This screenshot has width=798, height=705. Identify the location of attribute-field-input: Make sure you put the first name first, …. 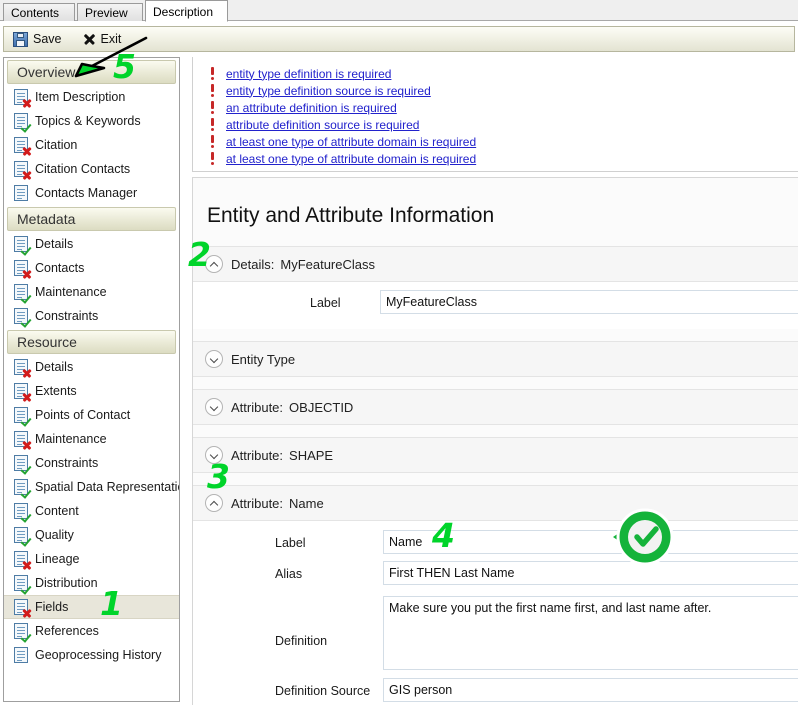
(590, 633).